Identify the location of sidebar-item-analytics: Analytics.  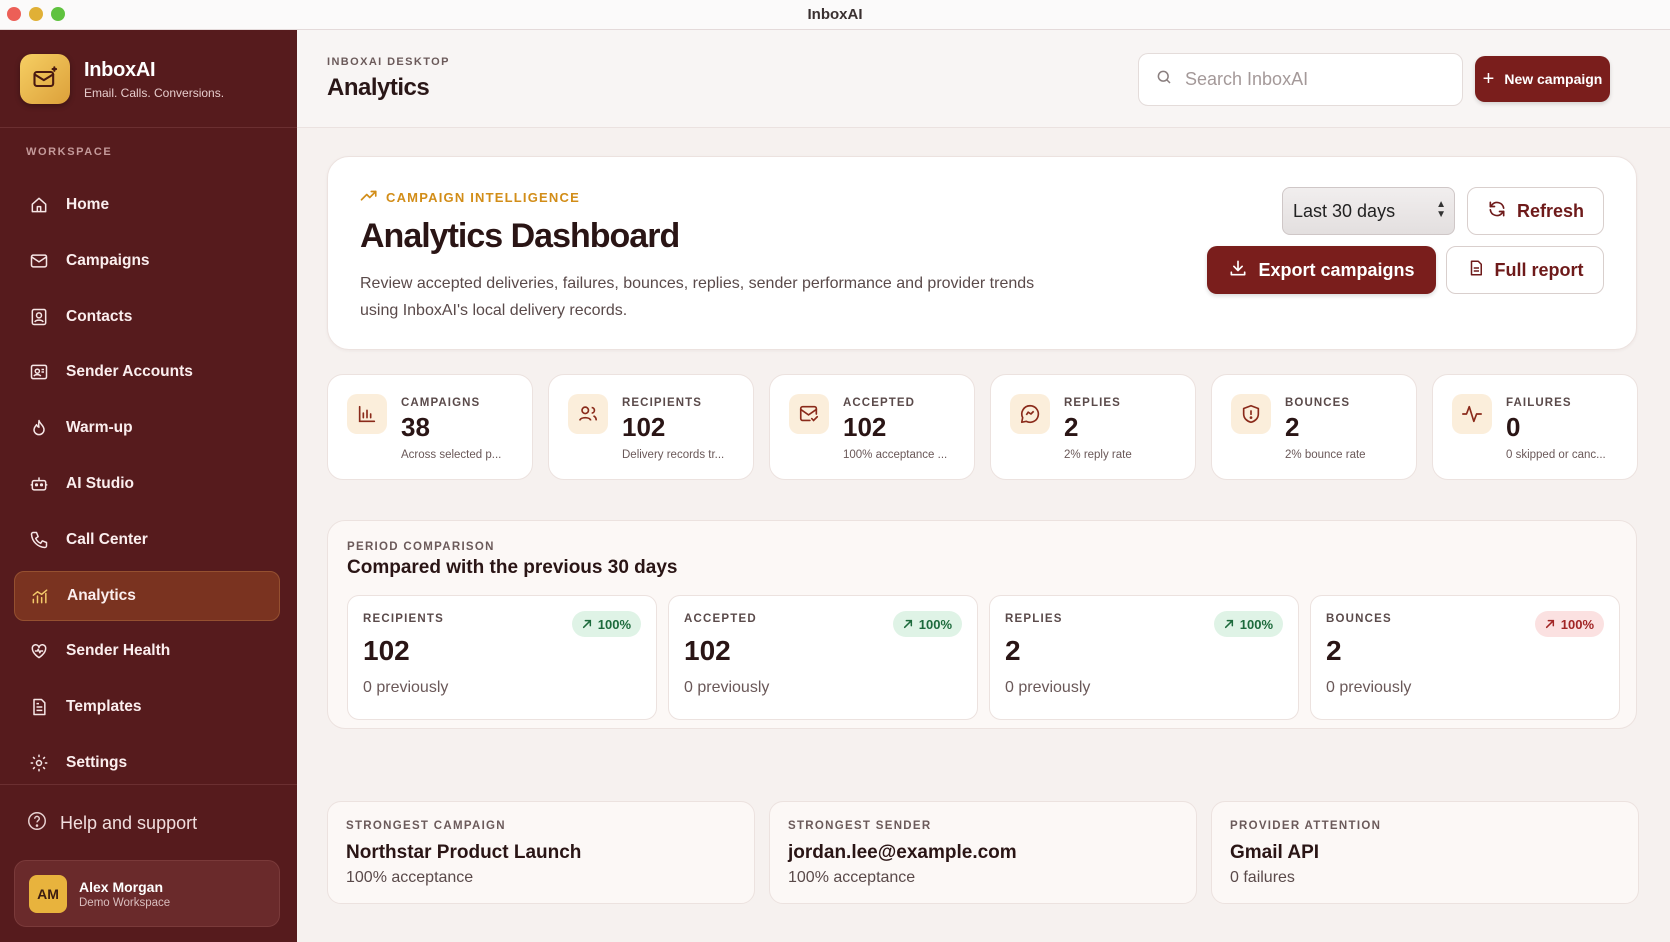
(147, 595).